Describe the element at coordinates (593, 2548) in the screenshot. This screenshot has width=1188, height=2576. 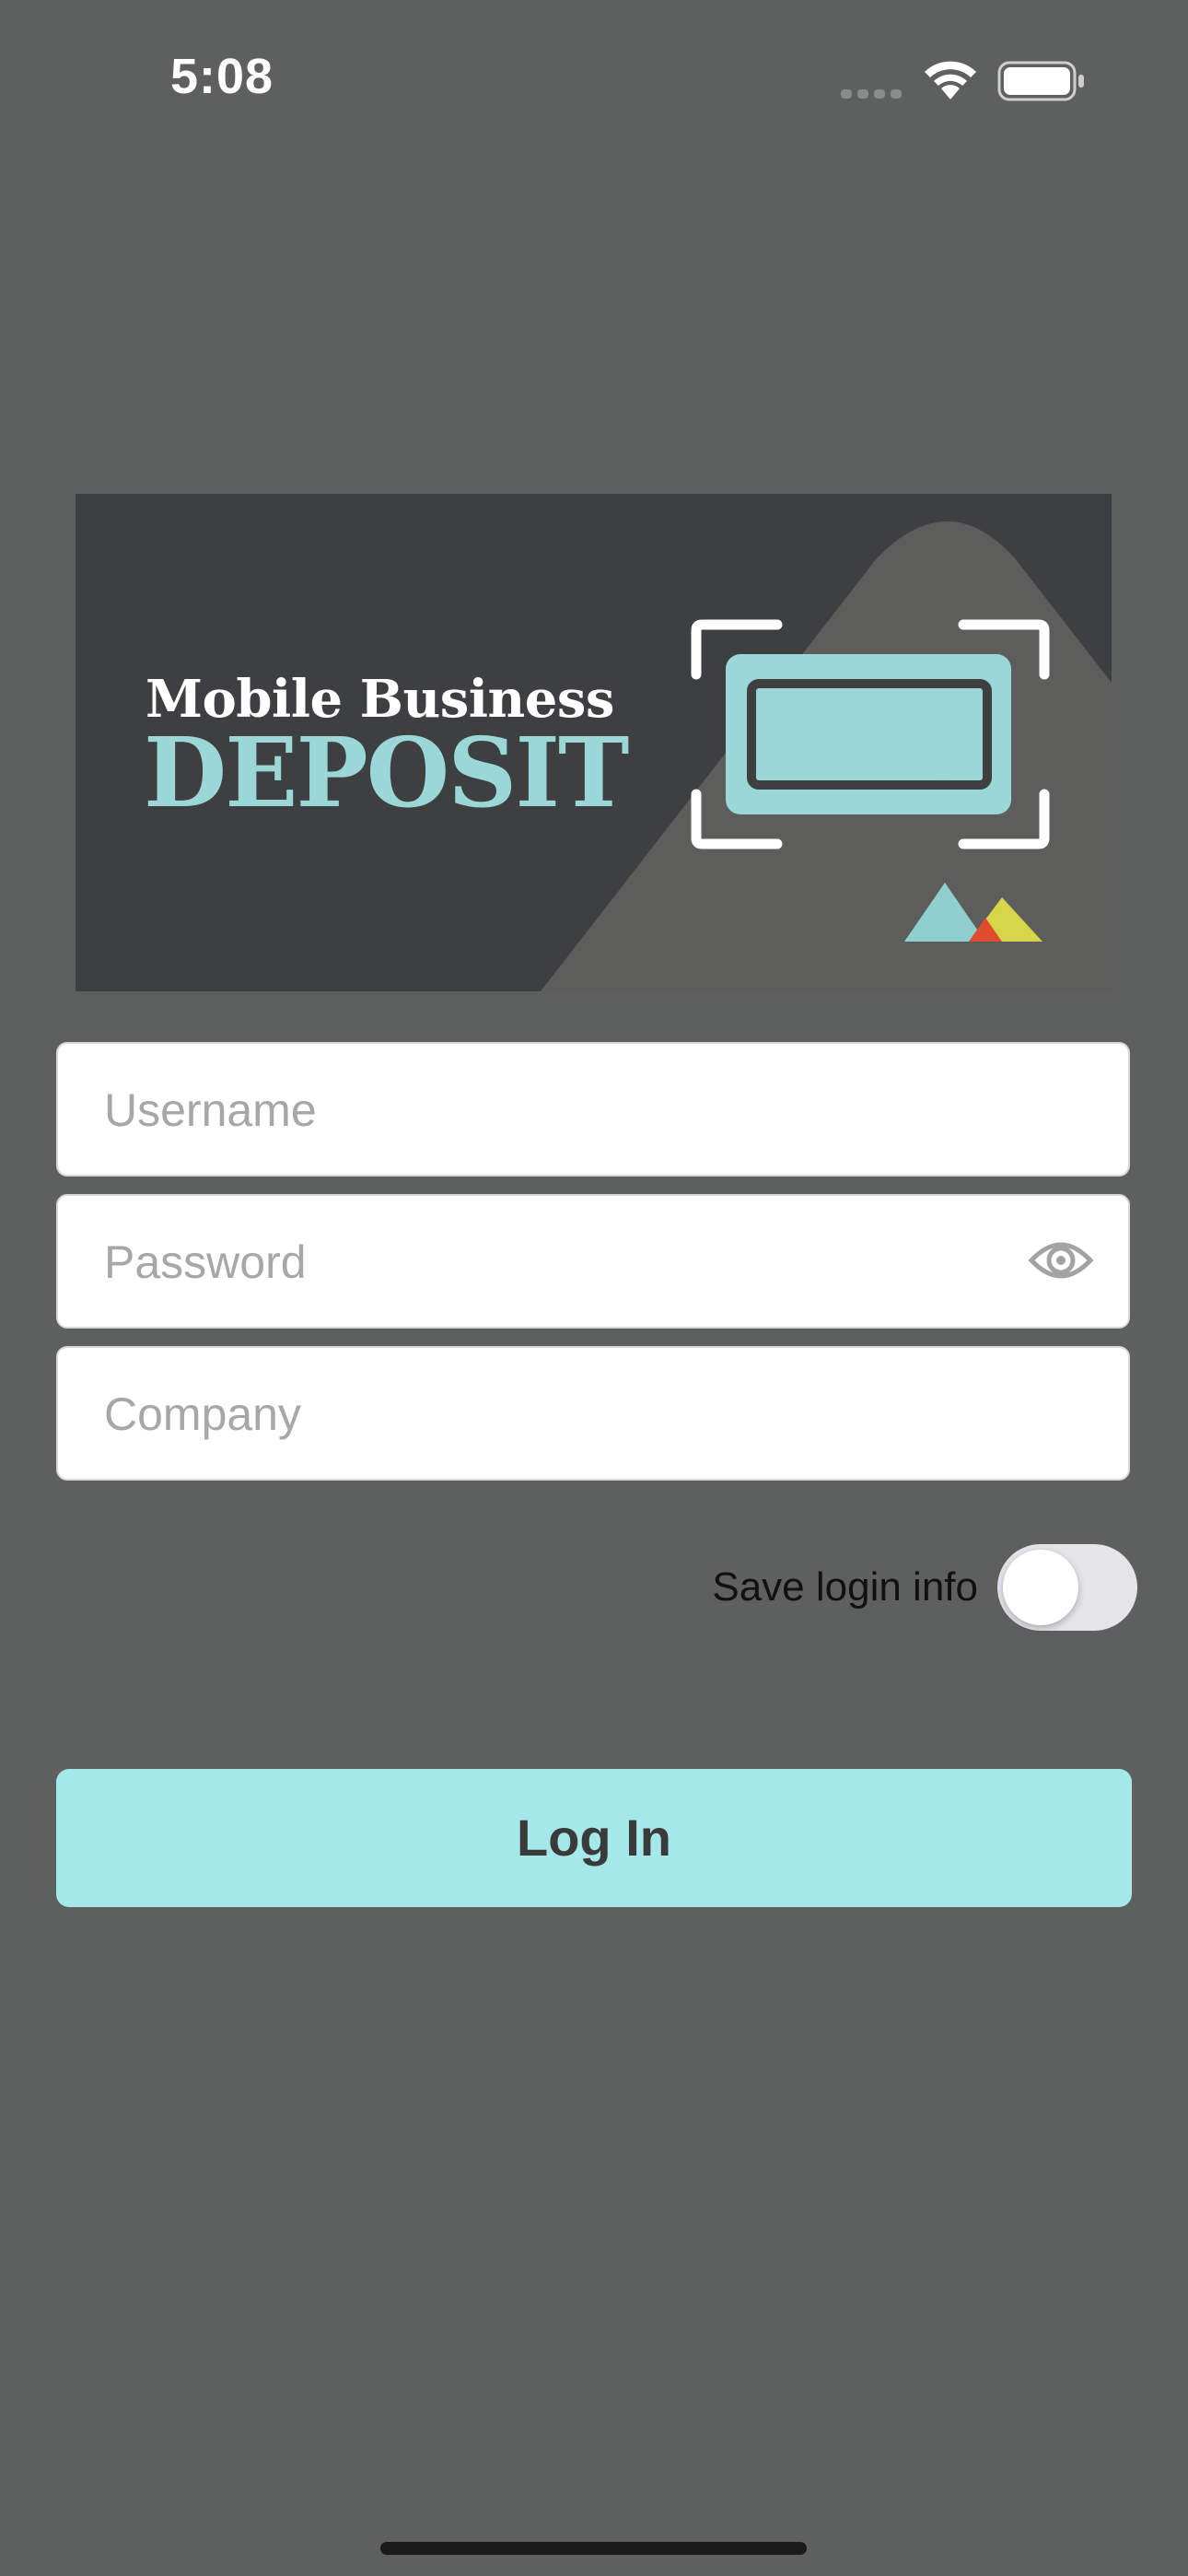
I see `home-indicator` at that location.